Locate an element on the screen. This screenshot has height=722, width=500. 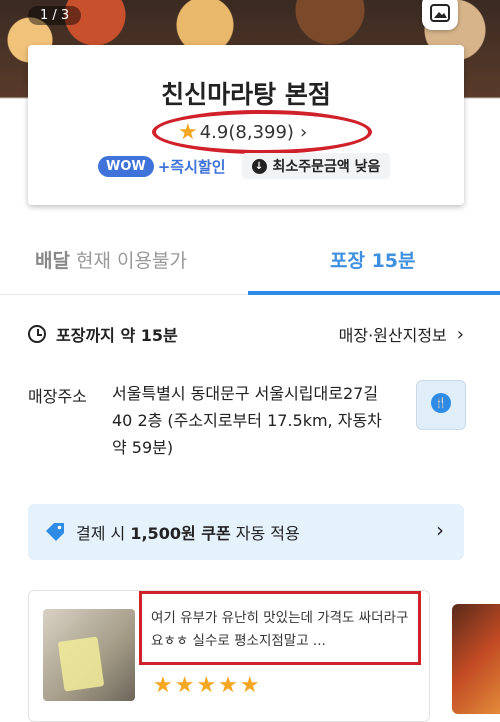
map-pin-icon: 🍴 is located at coordinates (441, 403).